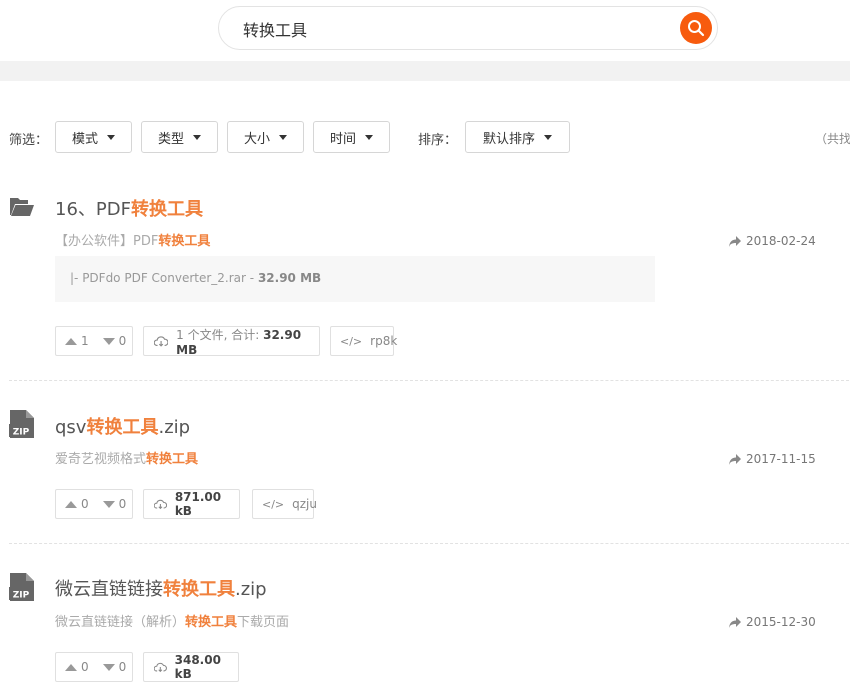  What do you see at coordinates (29, 140) in the screenshot?
I see `filter-label: 筛选：` at bounding box center [29, 140].